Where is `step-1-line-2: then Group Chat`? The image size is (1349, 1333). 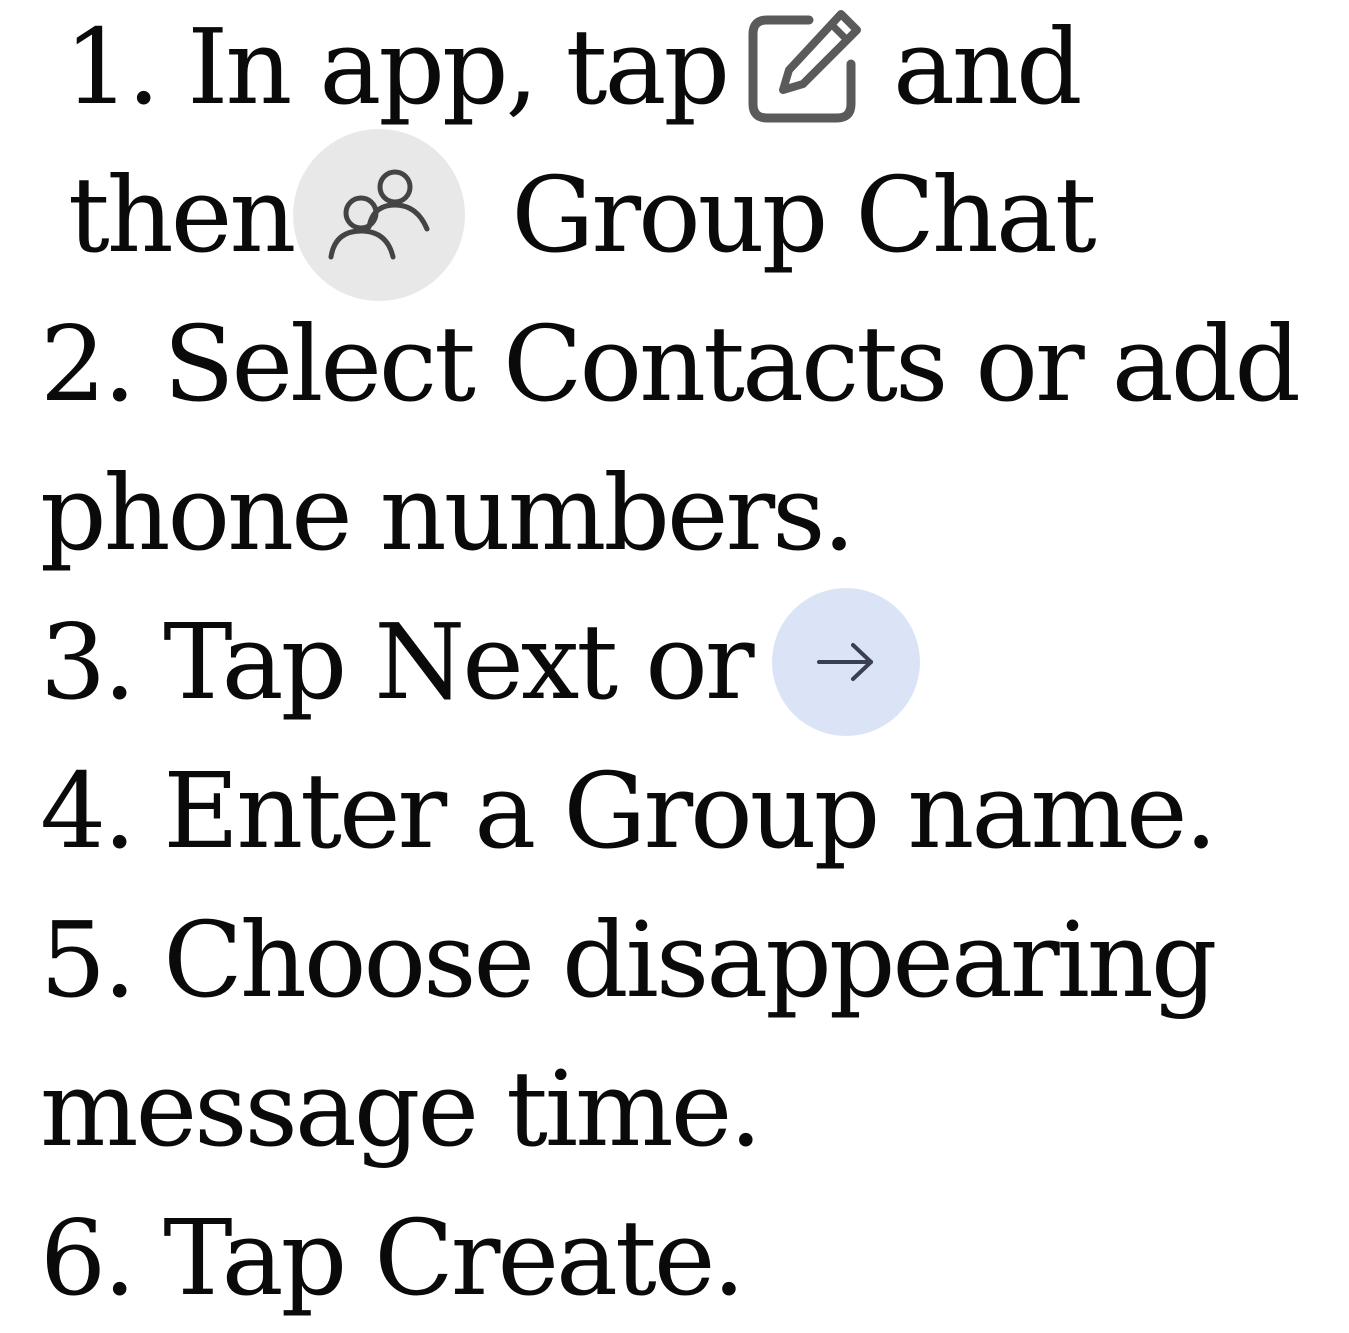 step-1-line-2: then Group Chat is located at coordinates (582, 215).